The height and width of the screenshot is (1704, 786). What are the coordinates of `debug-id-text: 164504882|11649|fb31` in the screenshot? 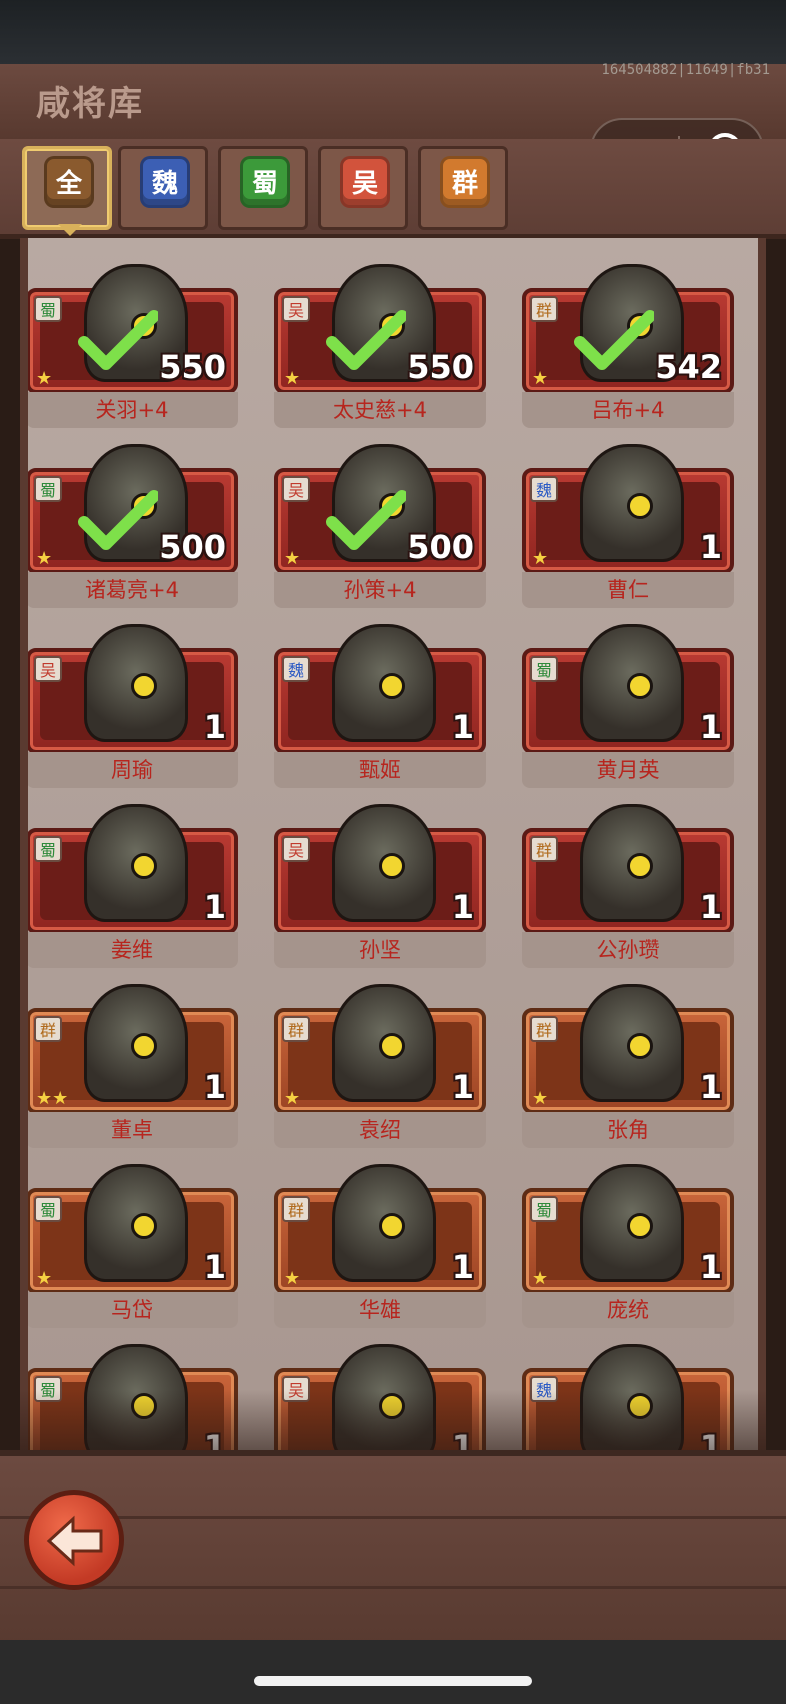 It's located at (685, 70).